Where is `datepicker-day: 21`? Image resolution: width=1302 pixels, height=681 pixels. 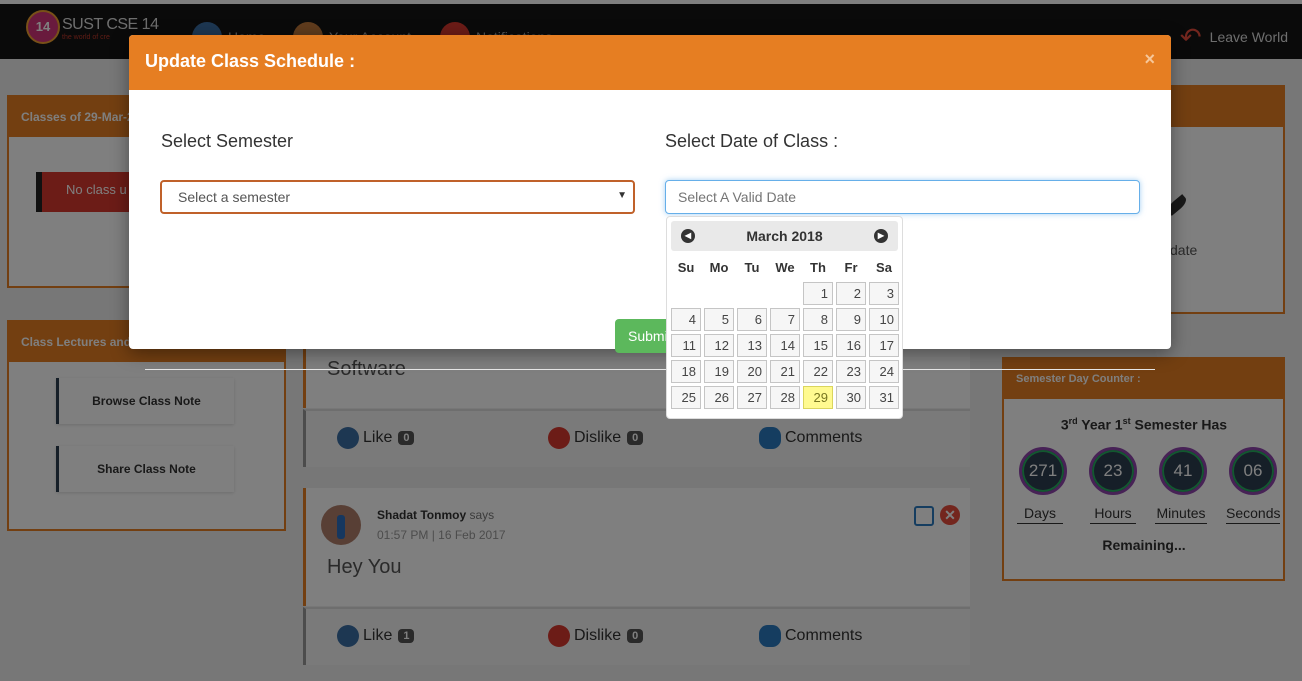 datepicker-day: 21 is located at coordinates (785, 371).